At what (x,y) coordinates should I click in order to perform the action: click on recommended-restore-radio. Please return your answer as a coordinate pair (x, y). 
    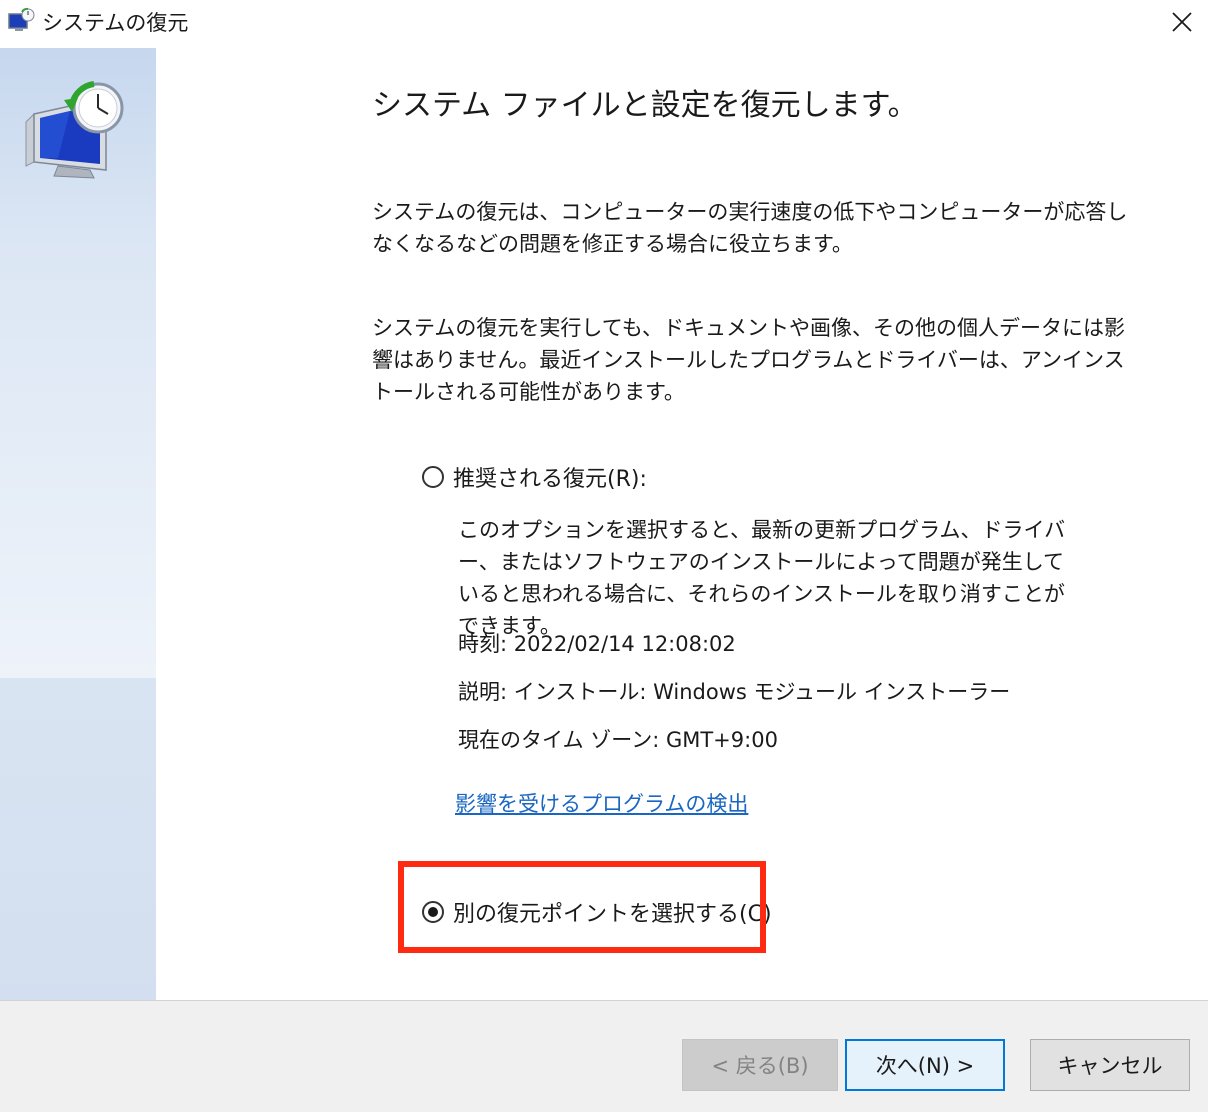
    Looking at the image, I should click on (433, 477).